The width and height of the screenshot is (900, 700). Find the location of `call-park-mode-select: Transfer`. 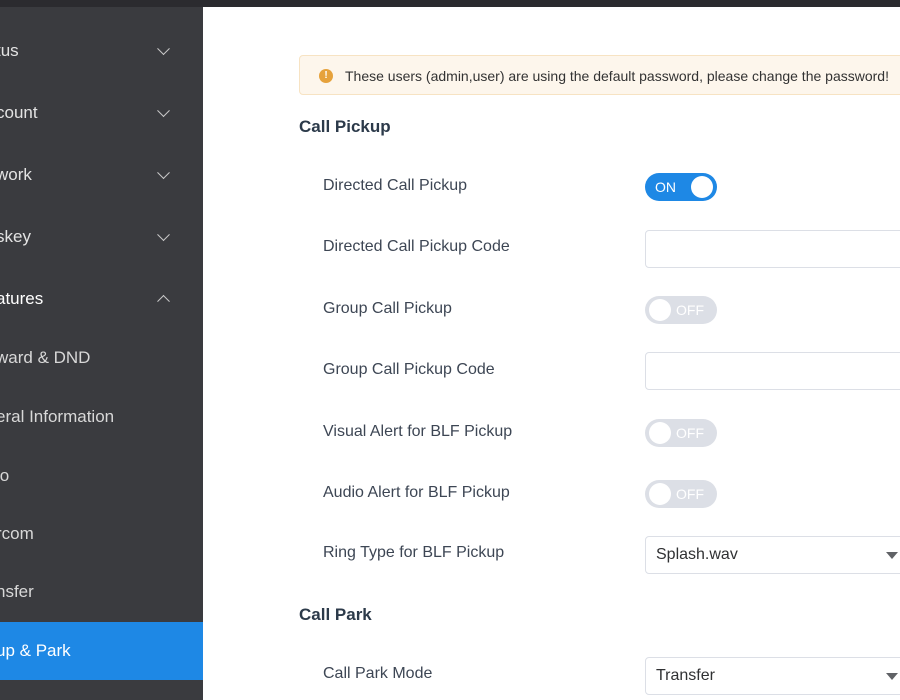

call-park-mode-select: Transfer is located at coordinates (772, 676).